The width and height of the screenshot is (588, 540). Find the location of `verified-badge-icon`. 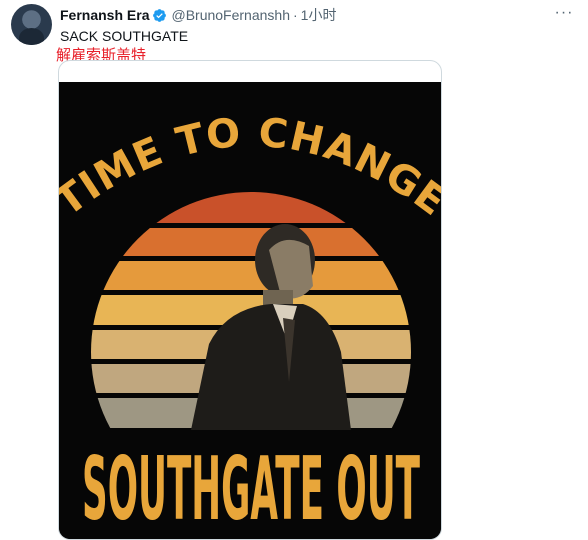

verified-badge-icon is located at coordinates (160, 15).